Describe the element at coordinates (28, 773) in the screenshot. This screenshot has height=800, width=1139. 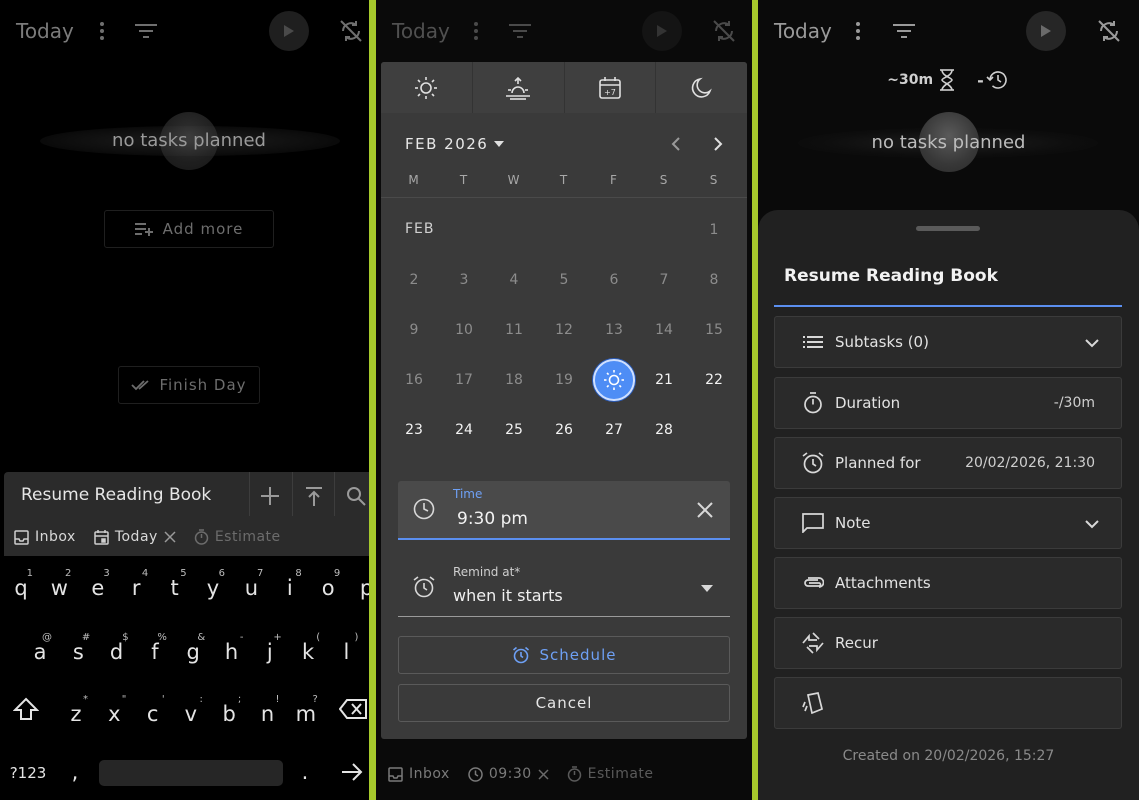
I see `symbols-key: ?123` at that location.